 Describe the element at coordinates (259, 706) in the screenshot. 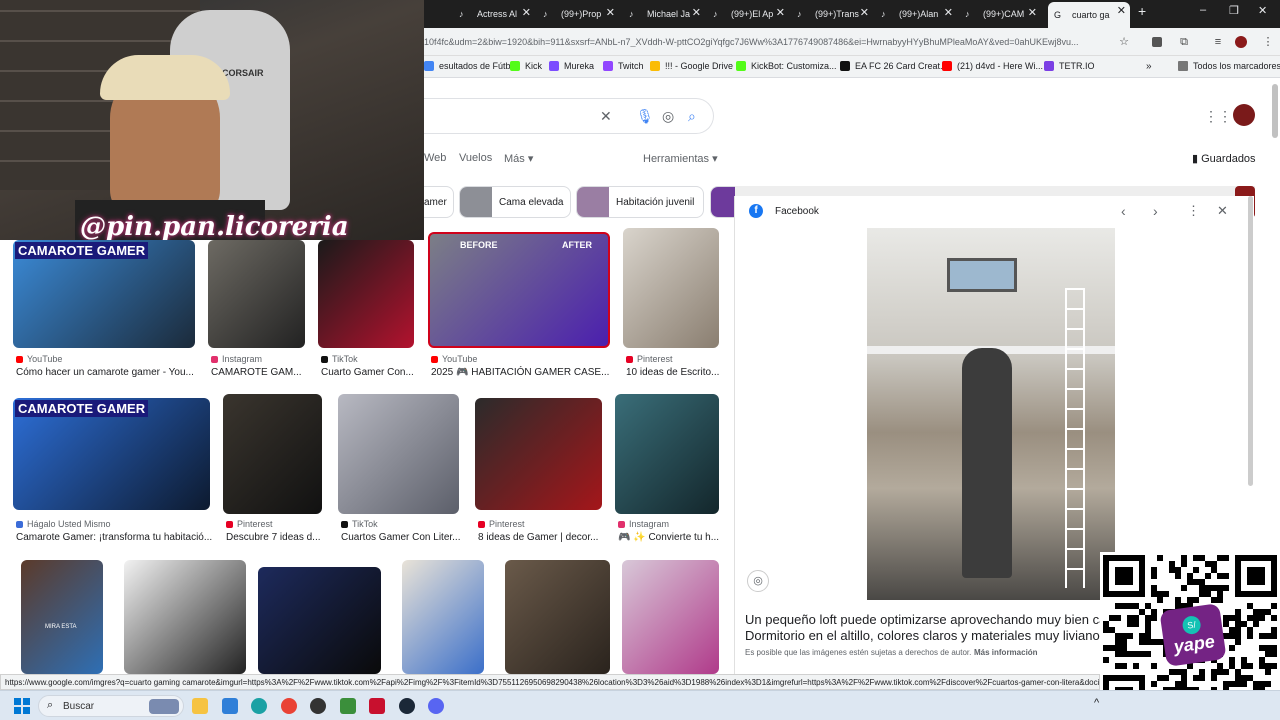

I see `edge-icon` at that location.